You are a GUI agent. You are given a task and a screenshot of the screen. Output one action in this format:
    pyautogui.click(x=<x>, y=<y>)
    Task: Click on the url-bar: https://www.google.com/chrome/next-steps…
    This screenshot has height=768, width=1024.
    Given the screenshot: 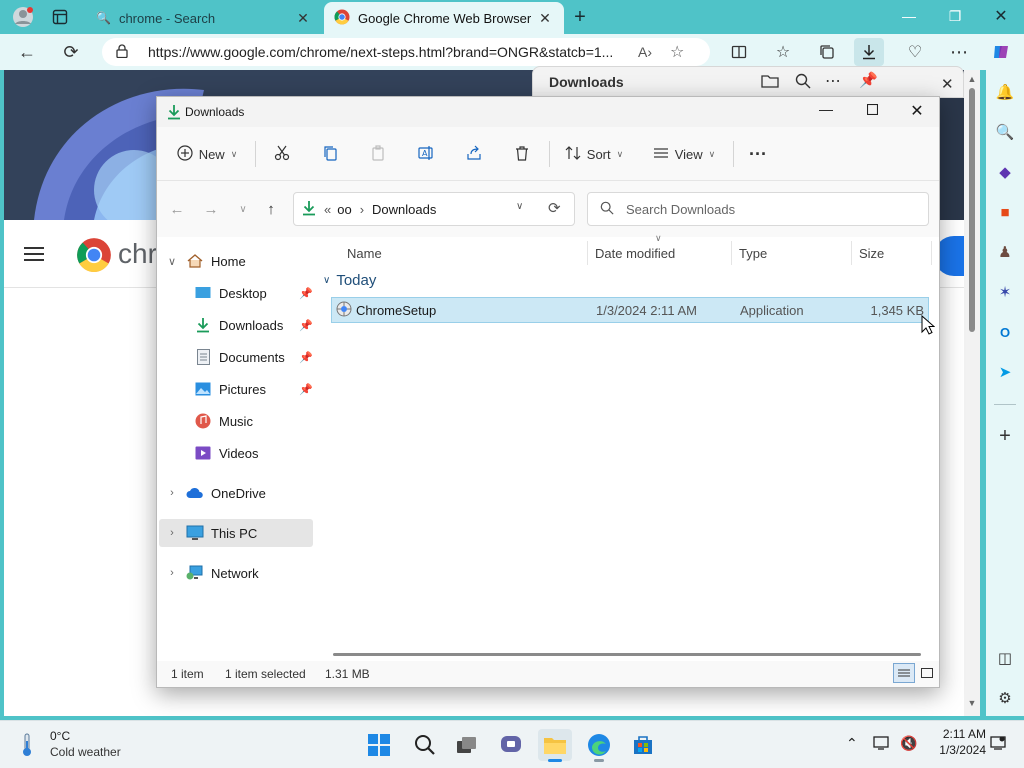 What is the action you would take?
    pyautogui.click(x=406, y=52)
    